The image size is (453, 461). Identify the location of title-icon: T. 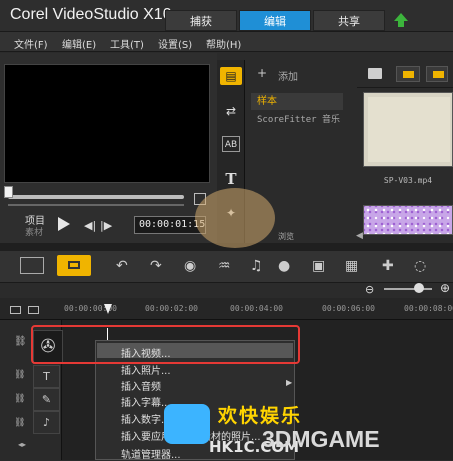
(231, 179).